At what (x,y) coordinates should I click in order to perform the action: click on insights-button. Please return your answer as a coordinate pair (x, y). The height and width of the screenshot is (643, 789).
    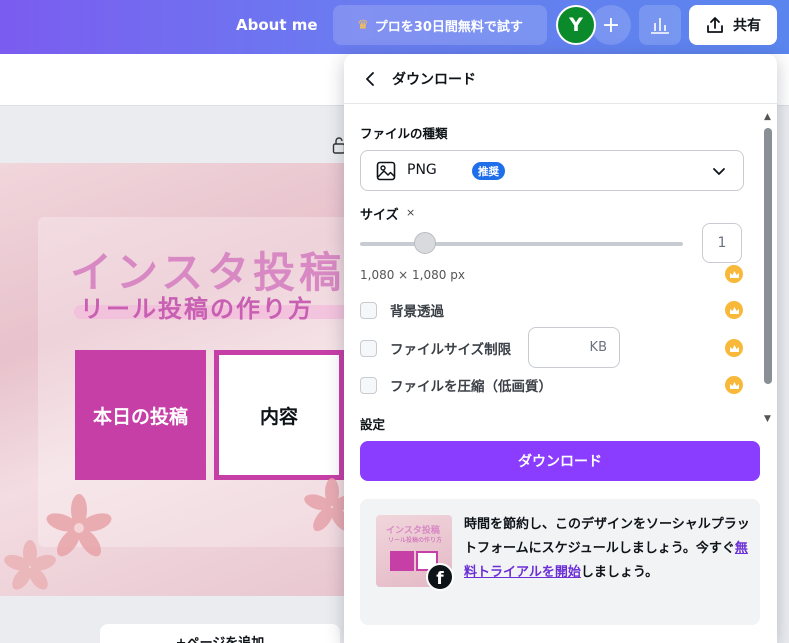
    Looking at the image, I should click on (660, 25).